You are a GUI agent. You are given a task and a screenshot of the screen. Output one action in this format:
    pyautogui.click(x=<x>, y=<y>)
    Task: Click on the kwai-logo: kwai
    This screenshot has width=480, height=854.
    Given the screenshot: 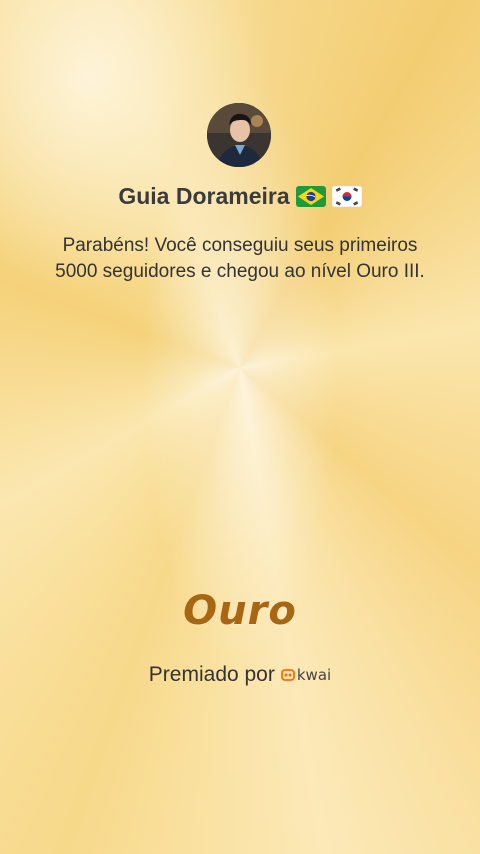 What is the action you would take?
    pyautogui.click(x=306, y=675)
    